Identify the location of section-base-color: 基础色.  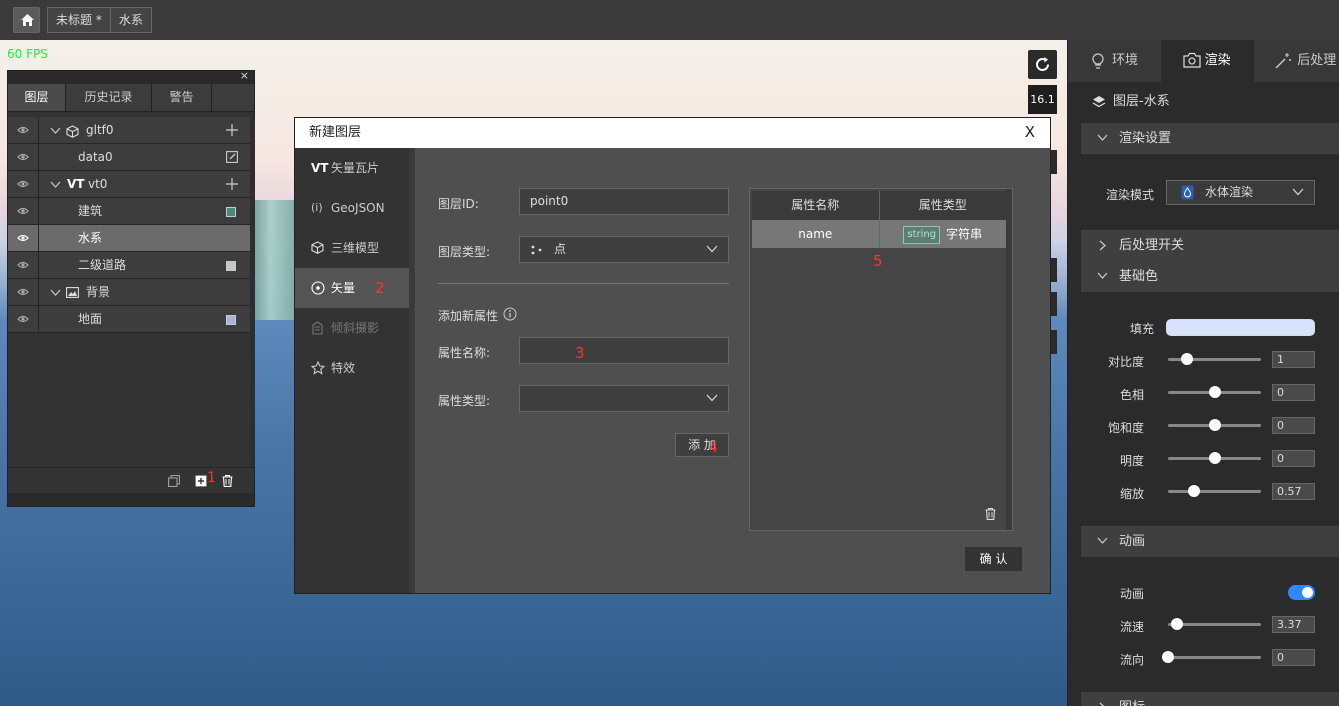
(1210, 276).